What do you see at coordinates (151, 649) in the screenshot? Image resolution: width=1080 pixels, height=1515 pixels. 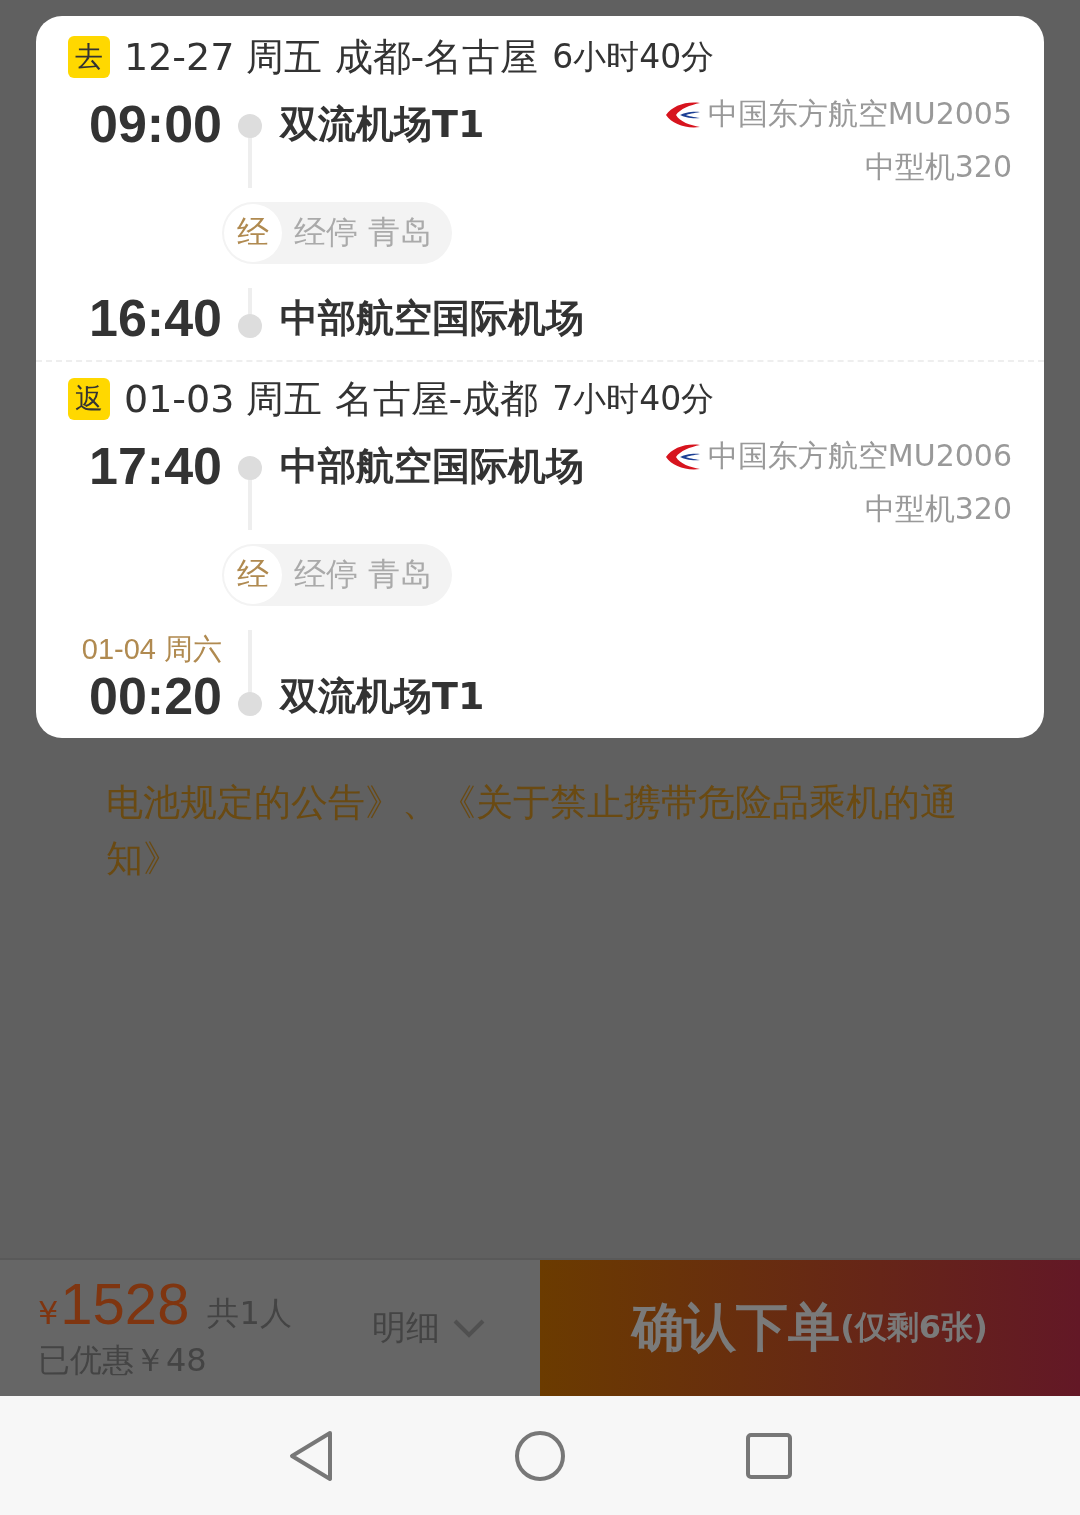 I see `arrival-date: 01-04 周六` at bounding box center [151, 649].